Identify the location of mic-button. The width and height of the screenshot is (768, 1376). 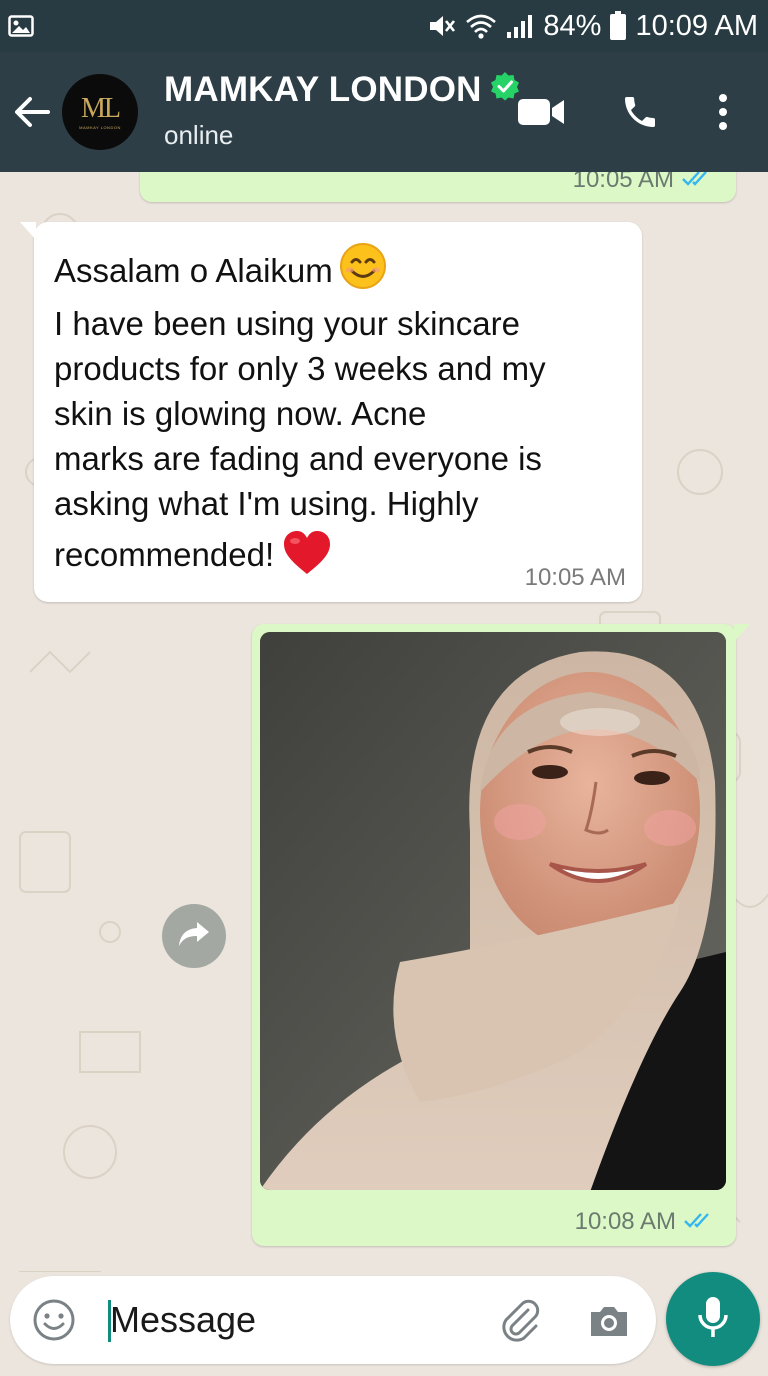
(713, 1319).